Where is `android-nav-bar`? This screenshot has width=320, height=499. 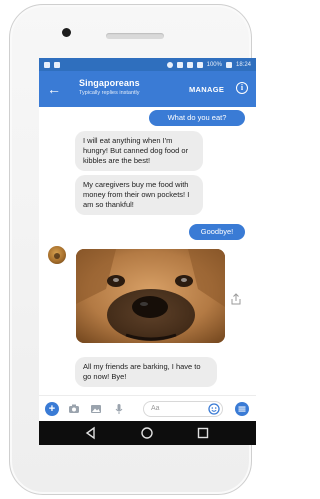 android-nav-bar is located at coordinates (147, 433).